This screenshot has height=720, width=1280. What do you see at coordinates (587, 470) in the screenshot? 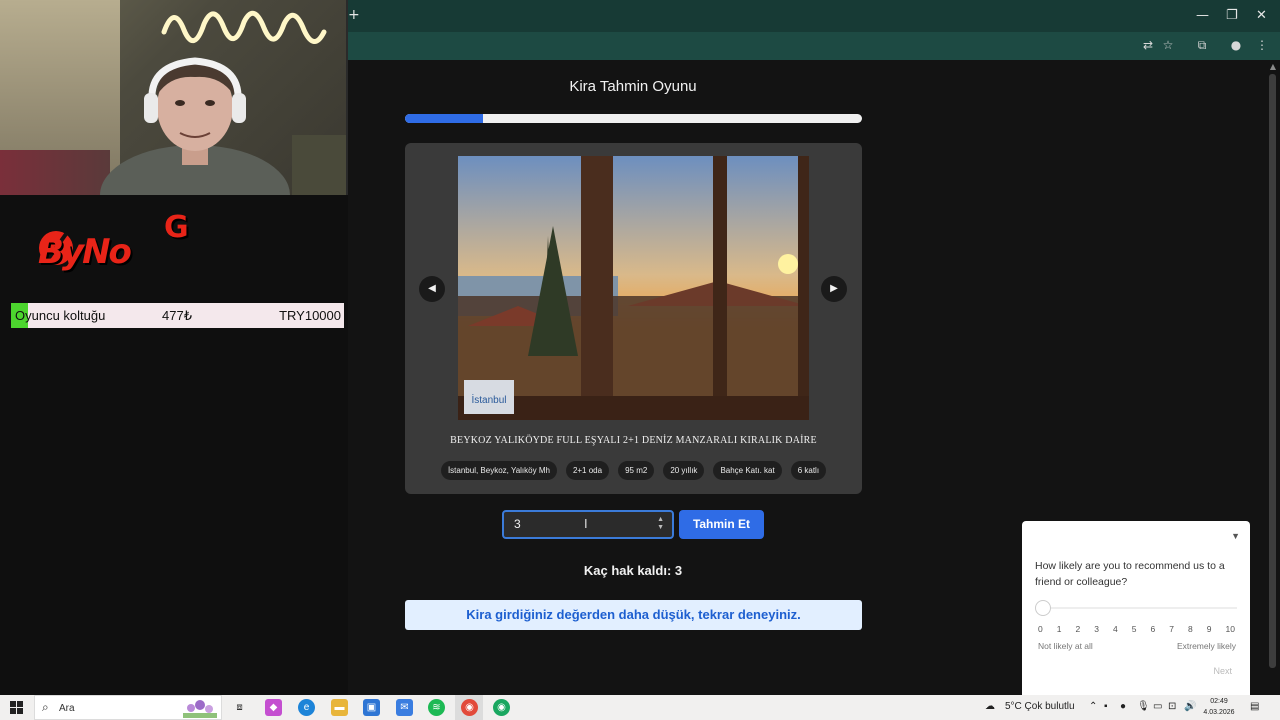
I see `listing-tag: 2+1 oda` at bounding box center [587, 470].